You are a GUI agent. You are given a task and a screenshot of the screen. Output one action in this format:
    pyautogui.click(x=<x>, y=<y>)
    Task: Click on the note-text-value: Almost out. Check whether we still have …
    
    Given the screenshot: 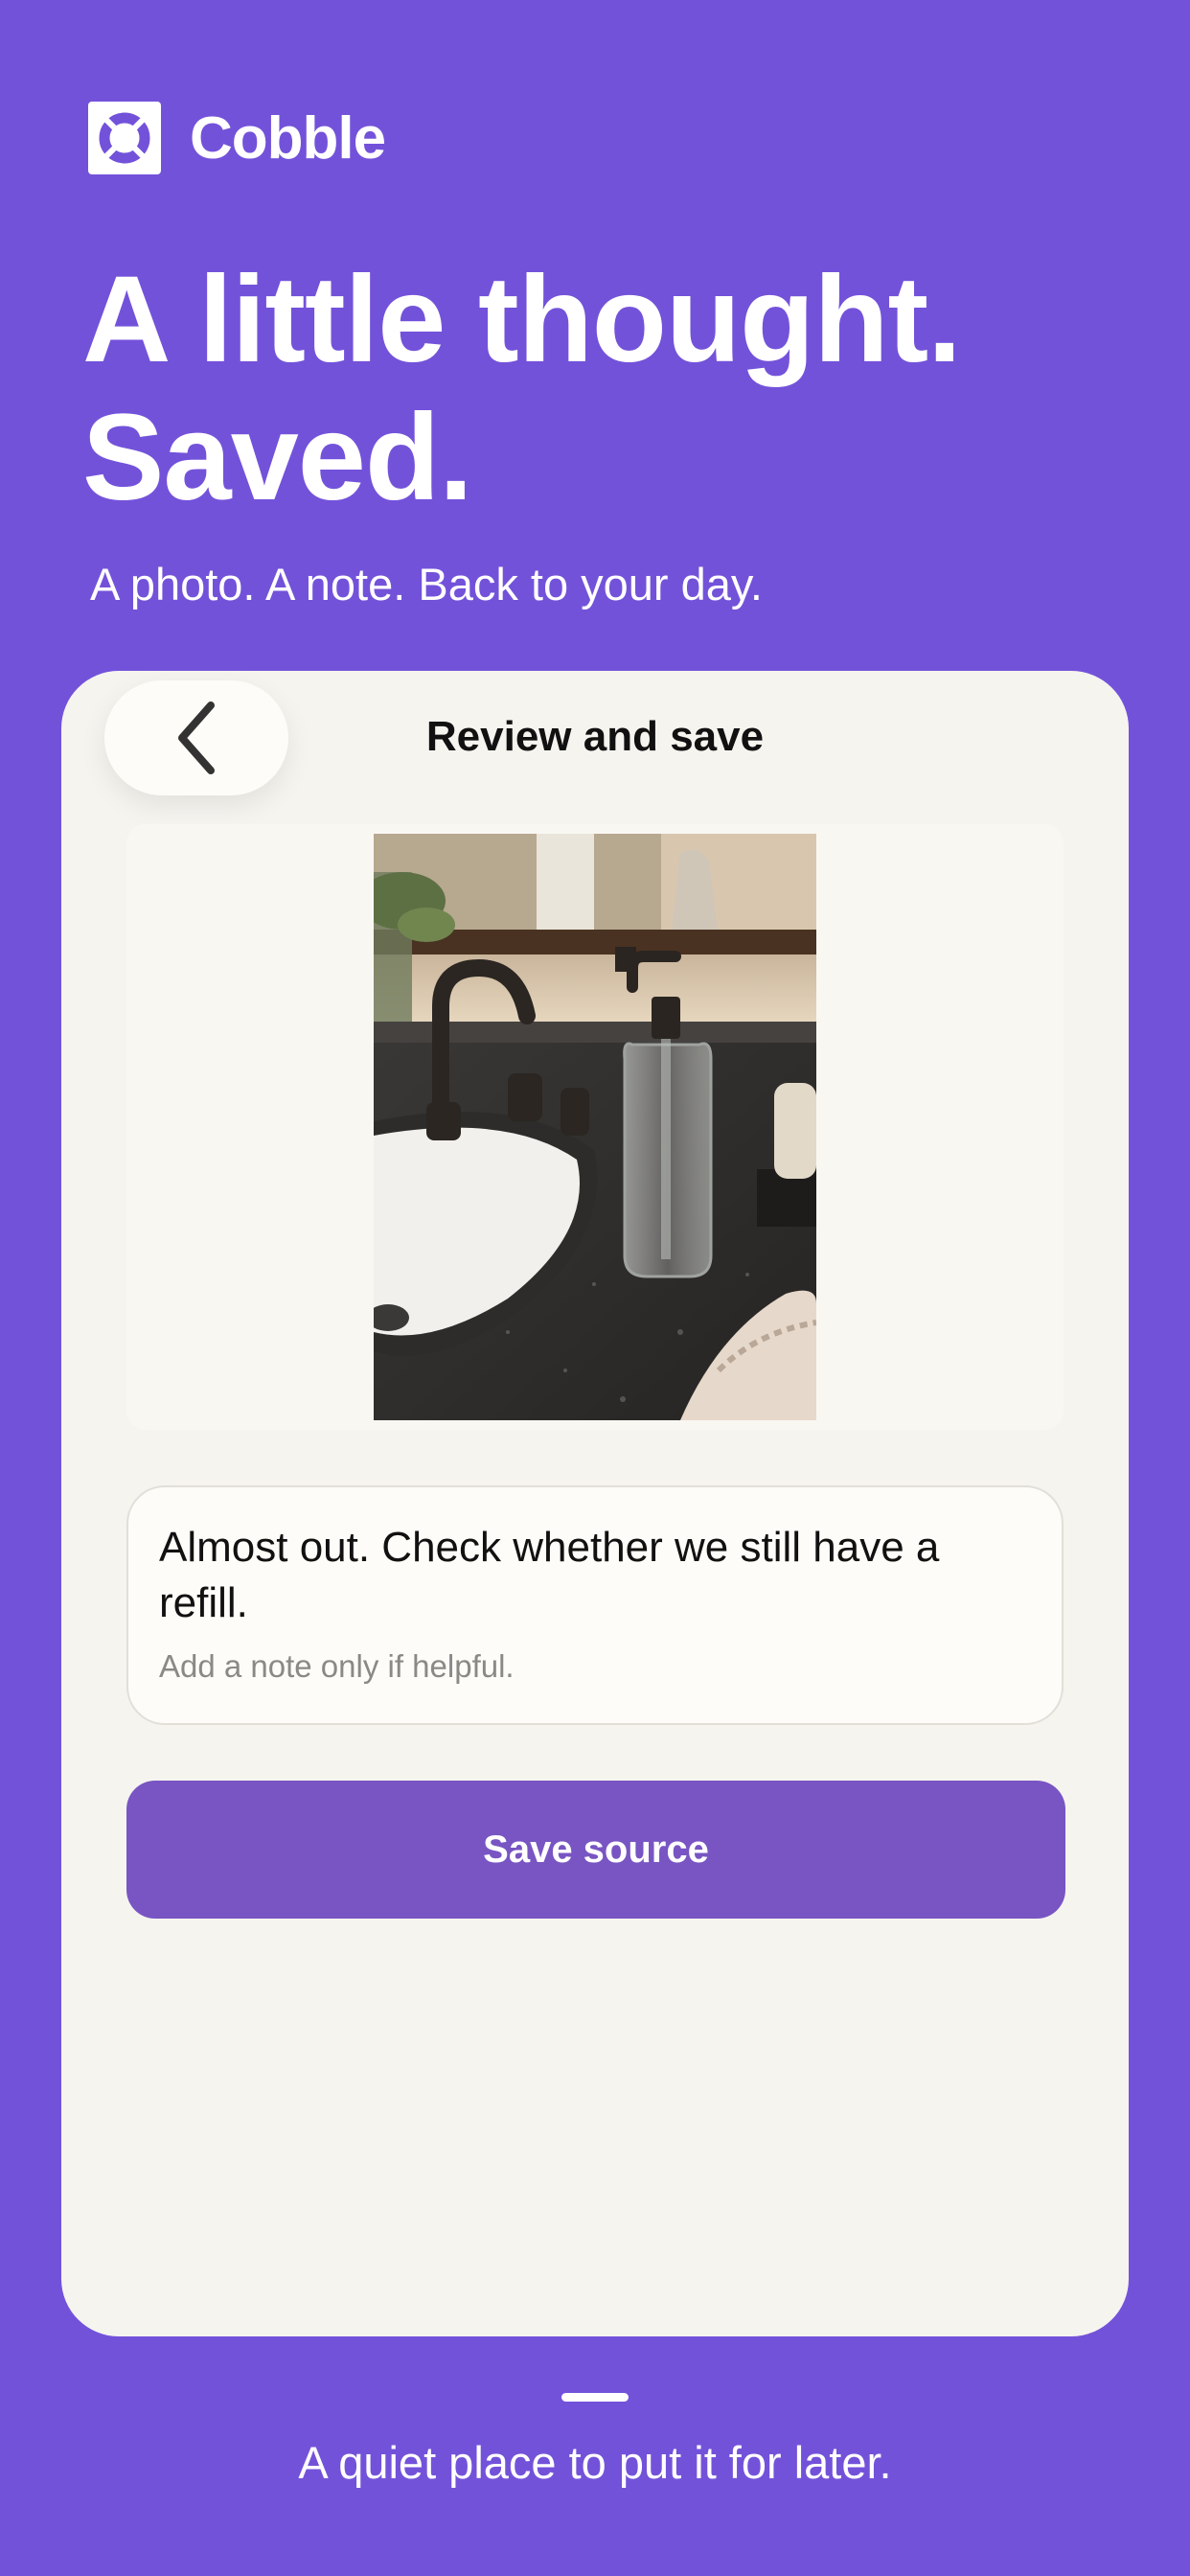 What is the action you would take?
    pyautogui.click(x=595, y=1575)
    